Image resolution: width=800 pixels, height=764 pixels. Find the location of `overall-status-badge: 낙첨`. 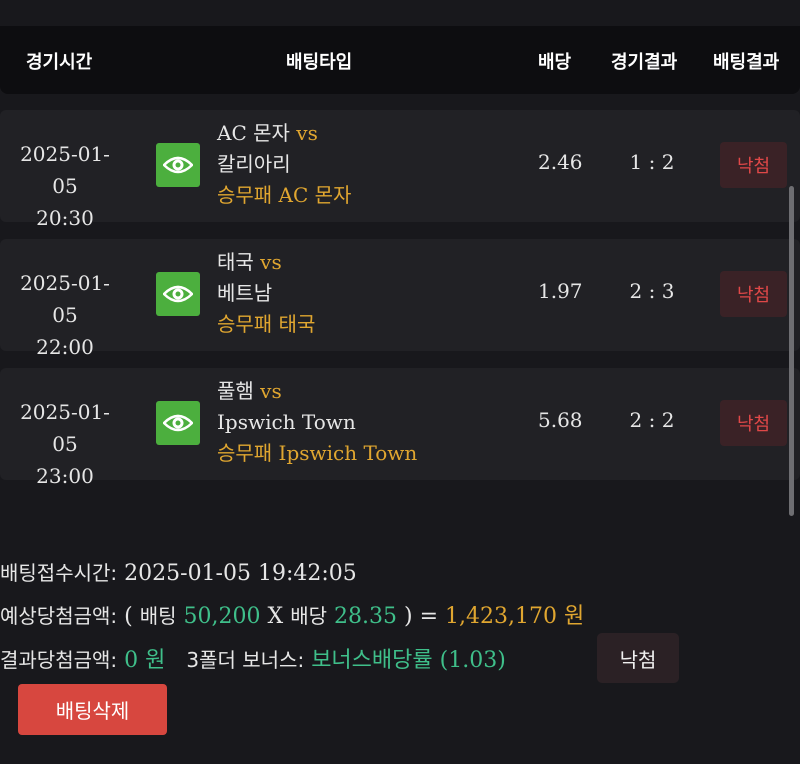

overall-status-badge: 낙첨 is located at coordinates (638, 658).